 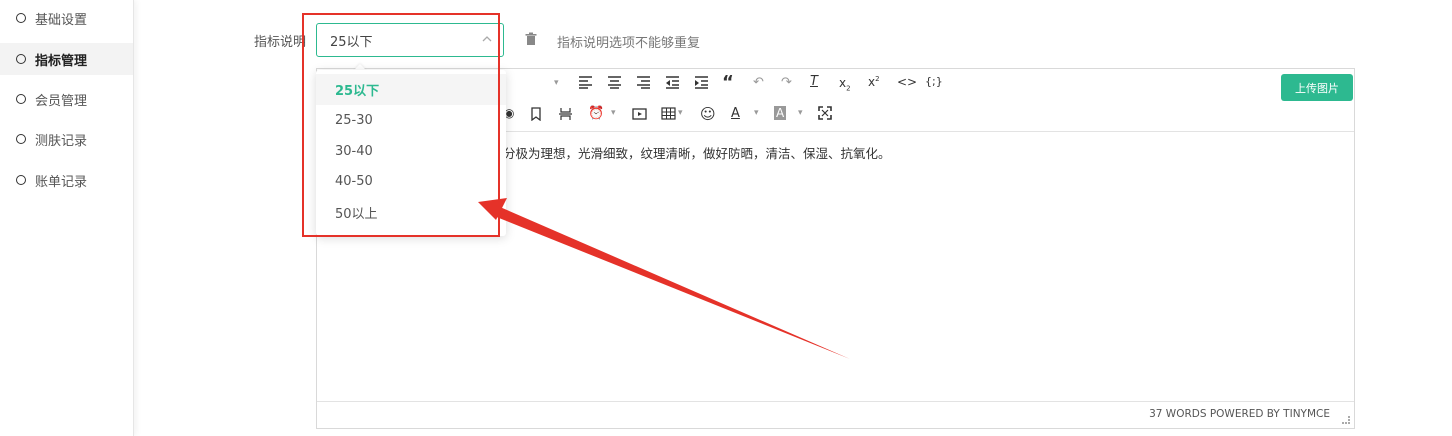 What do you see at coordinates (697, 152) in the screenshot?
I see `editor-content: 分极为理想，光滑细致，纹理清晰，做好防晒，清洁、保湿、抗氧化。` at bounding box center [697, 152].